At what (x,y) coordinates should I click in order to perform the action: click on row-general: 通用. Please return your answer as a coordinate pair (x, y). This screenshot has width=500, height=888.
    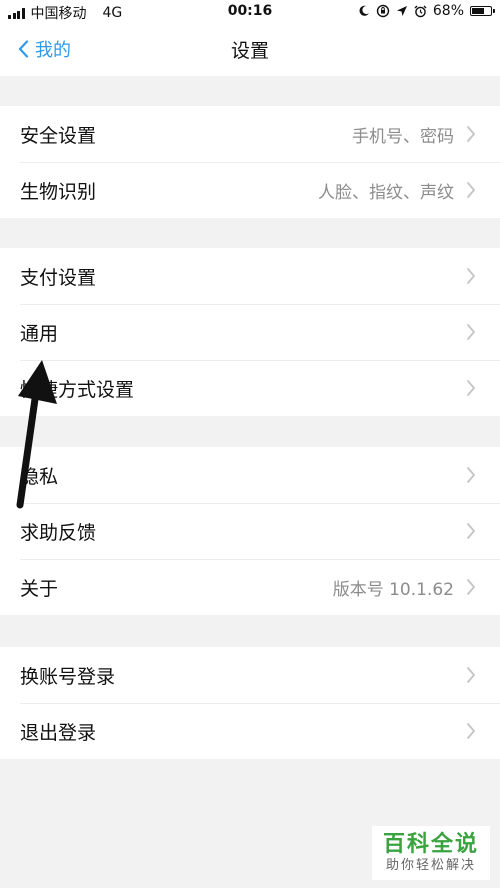
    Looking at the image, I should click on (250, 332).